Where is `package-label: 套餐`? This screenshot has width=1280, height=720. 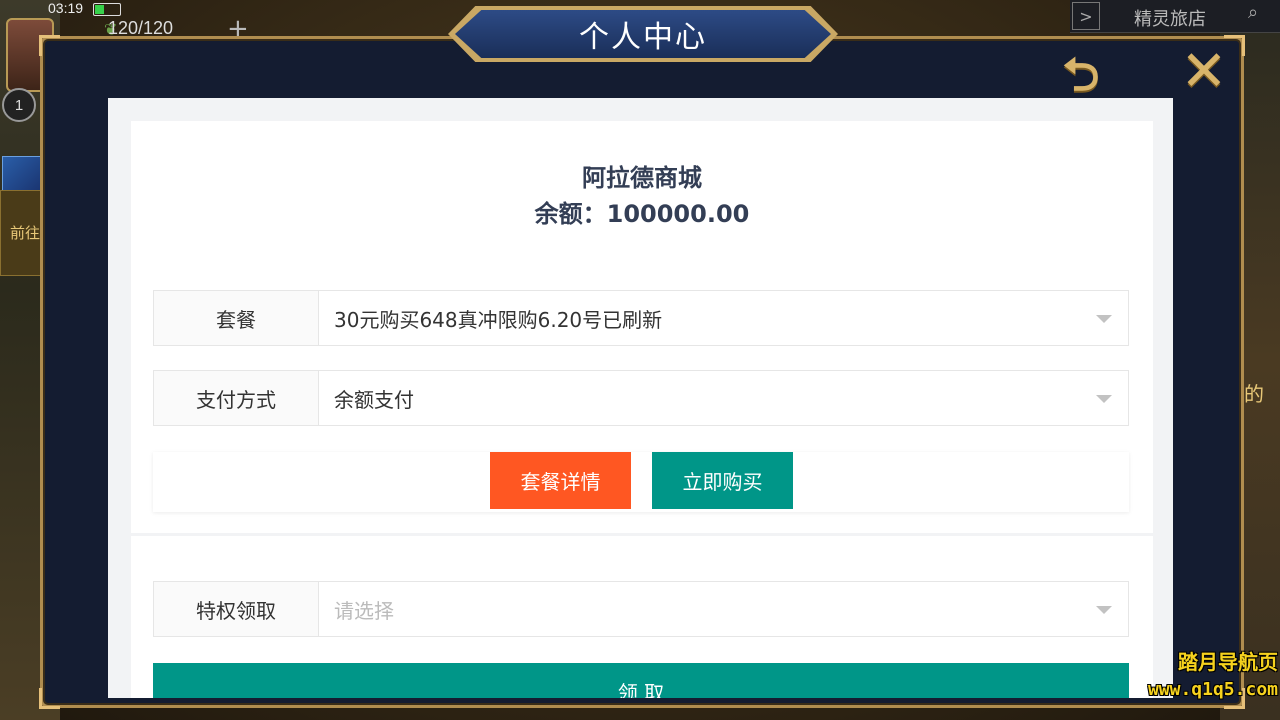 package-label: 套餐 is located at coordinates (236, 318).